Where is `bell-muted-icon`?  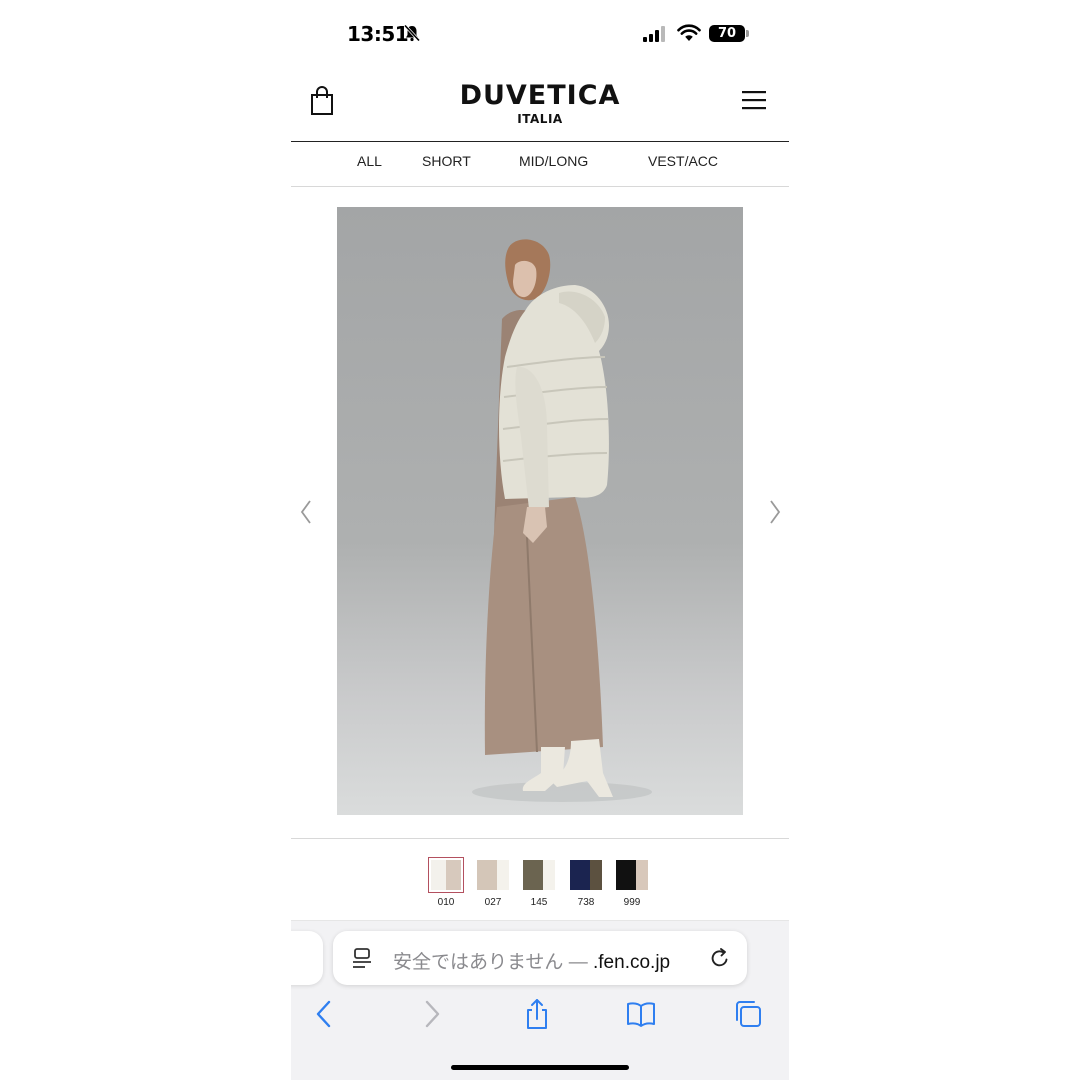
bell-muted-icon is located at coordinates (412, 33).